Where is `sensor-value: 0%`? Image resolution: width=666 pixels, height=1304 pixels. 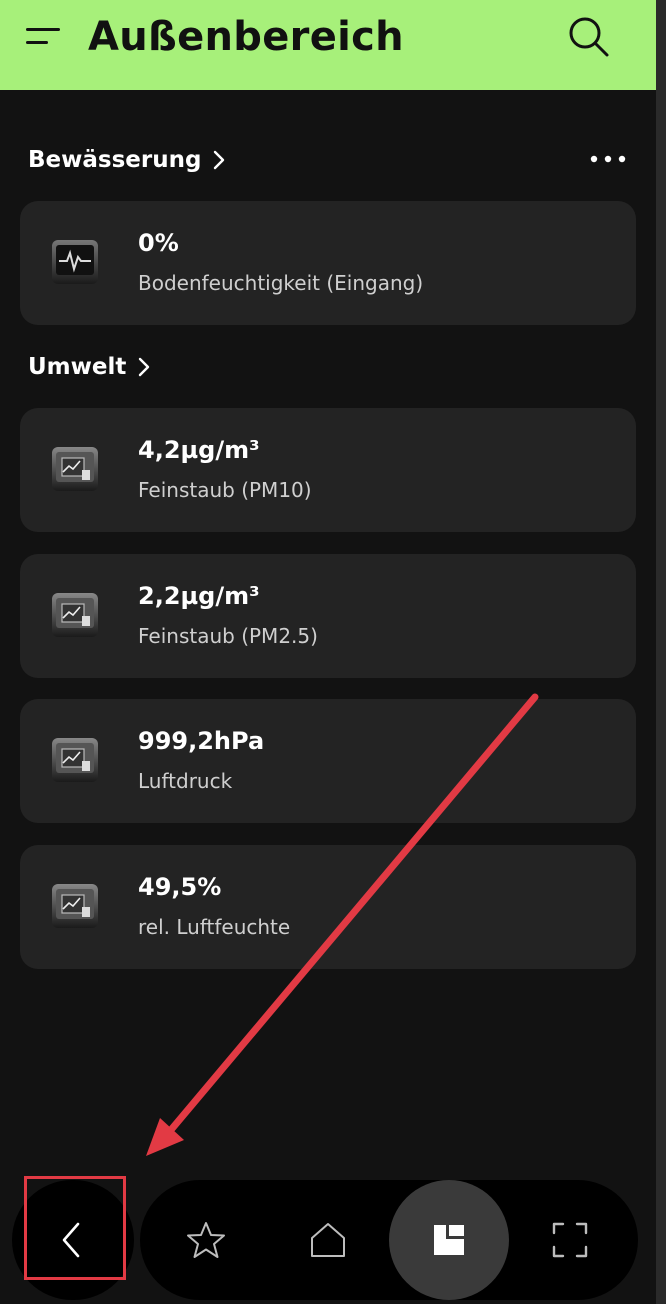
sensor-value: 0% is located at coordinates (158, 243).